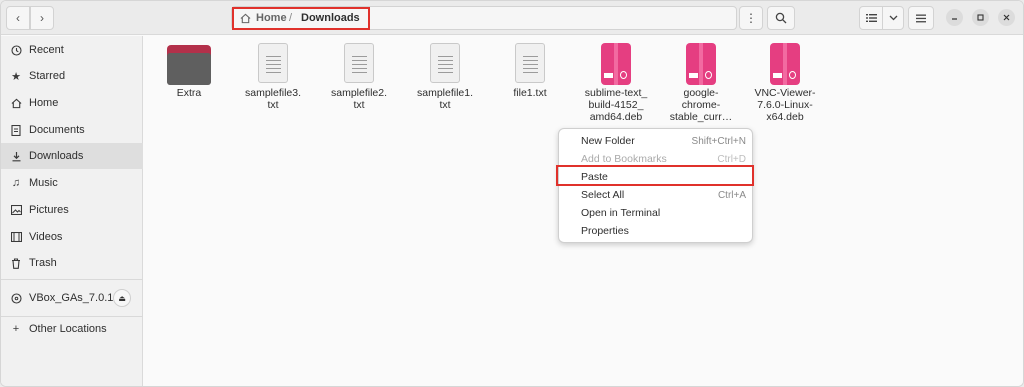 The image size is (1024, 387). What do you see at coordinates (56, 156) in the screenshot?
I see `sidebar-item-label: Downloads` at bounding box center [56, 156].